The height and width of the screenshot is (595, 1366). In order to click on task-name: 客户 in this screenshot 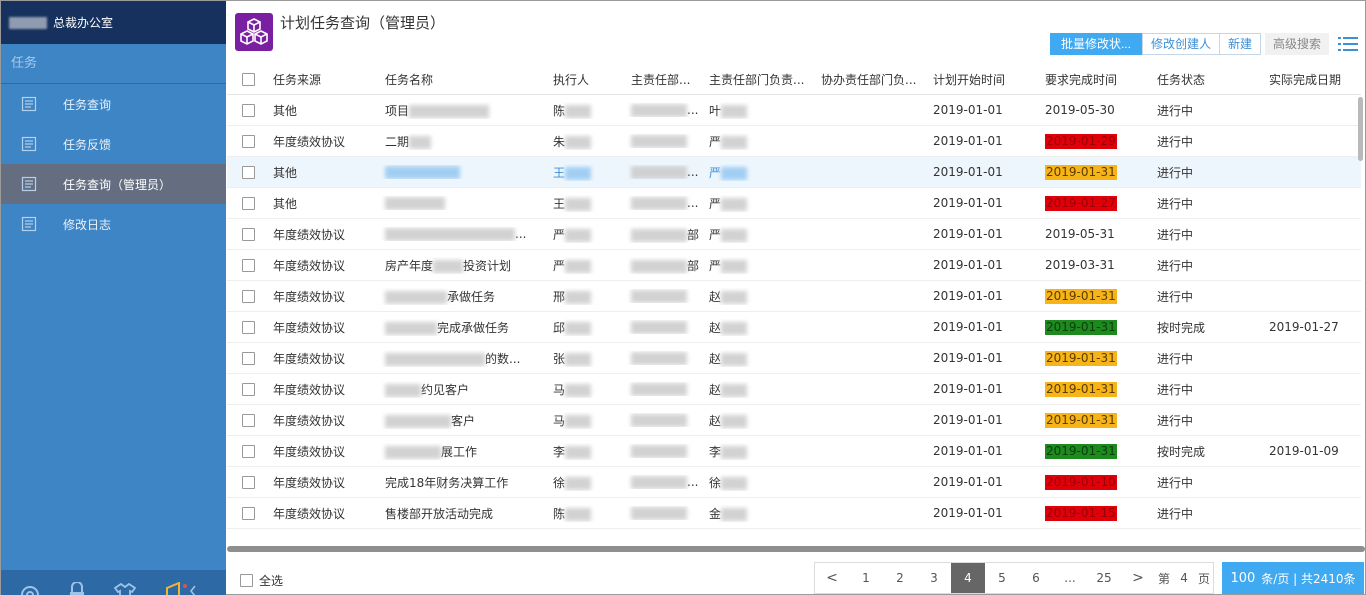, I will do `click(465, 420)`.